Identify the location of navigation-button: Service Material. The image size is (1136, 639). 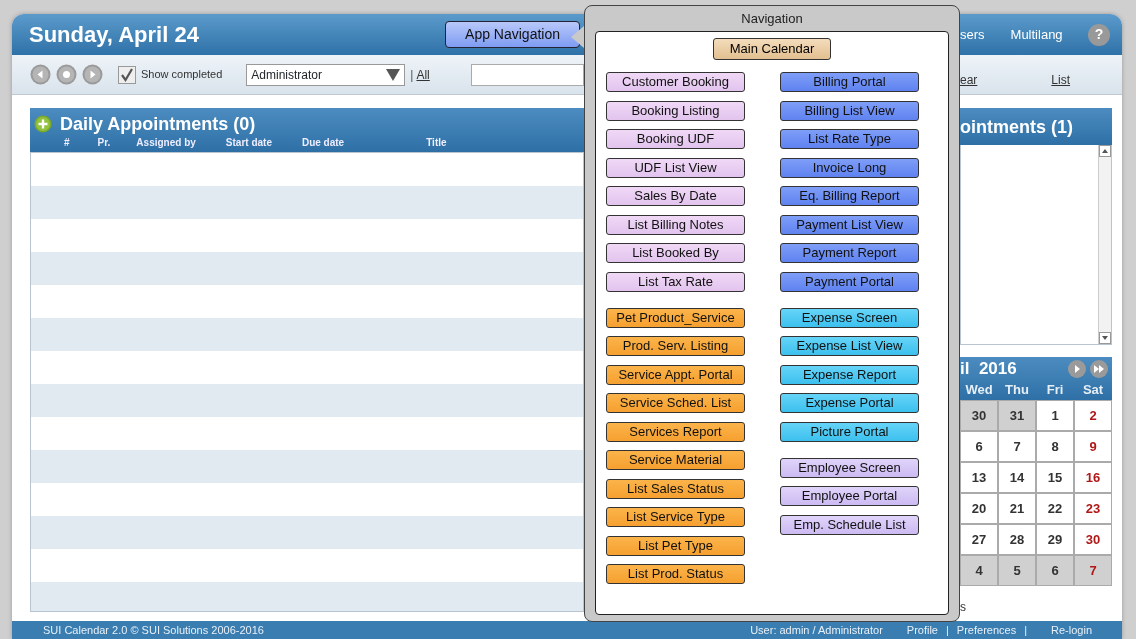
(675, 460).